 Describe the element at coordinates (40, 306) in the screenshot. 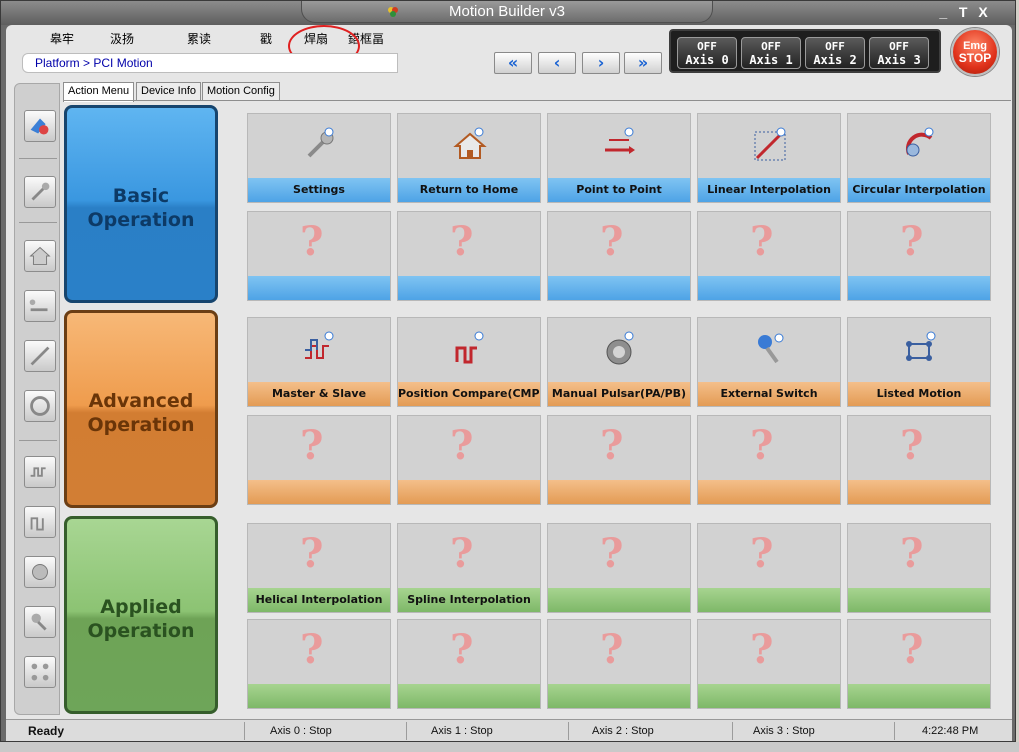

I see `sidebar-point-to-point-icon` at that location.